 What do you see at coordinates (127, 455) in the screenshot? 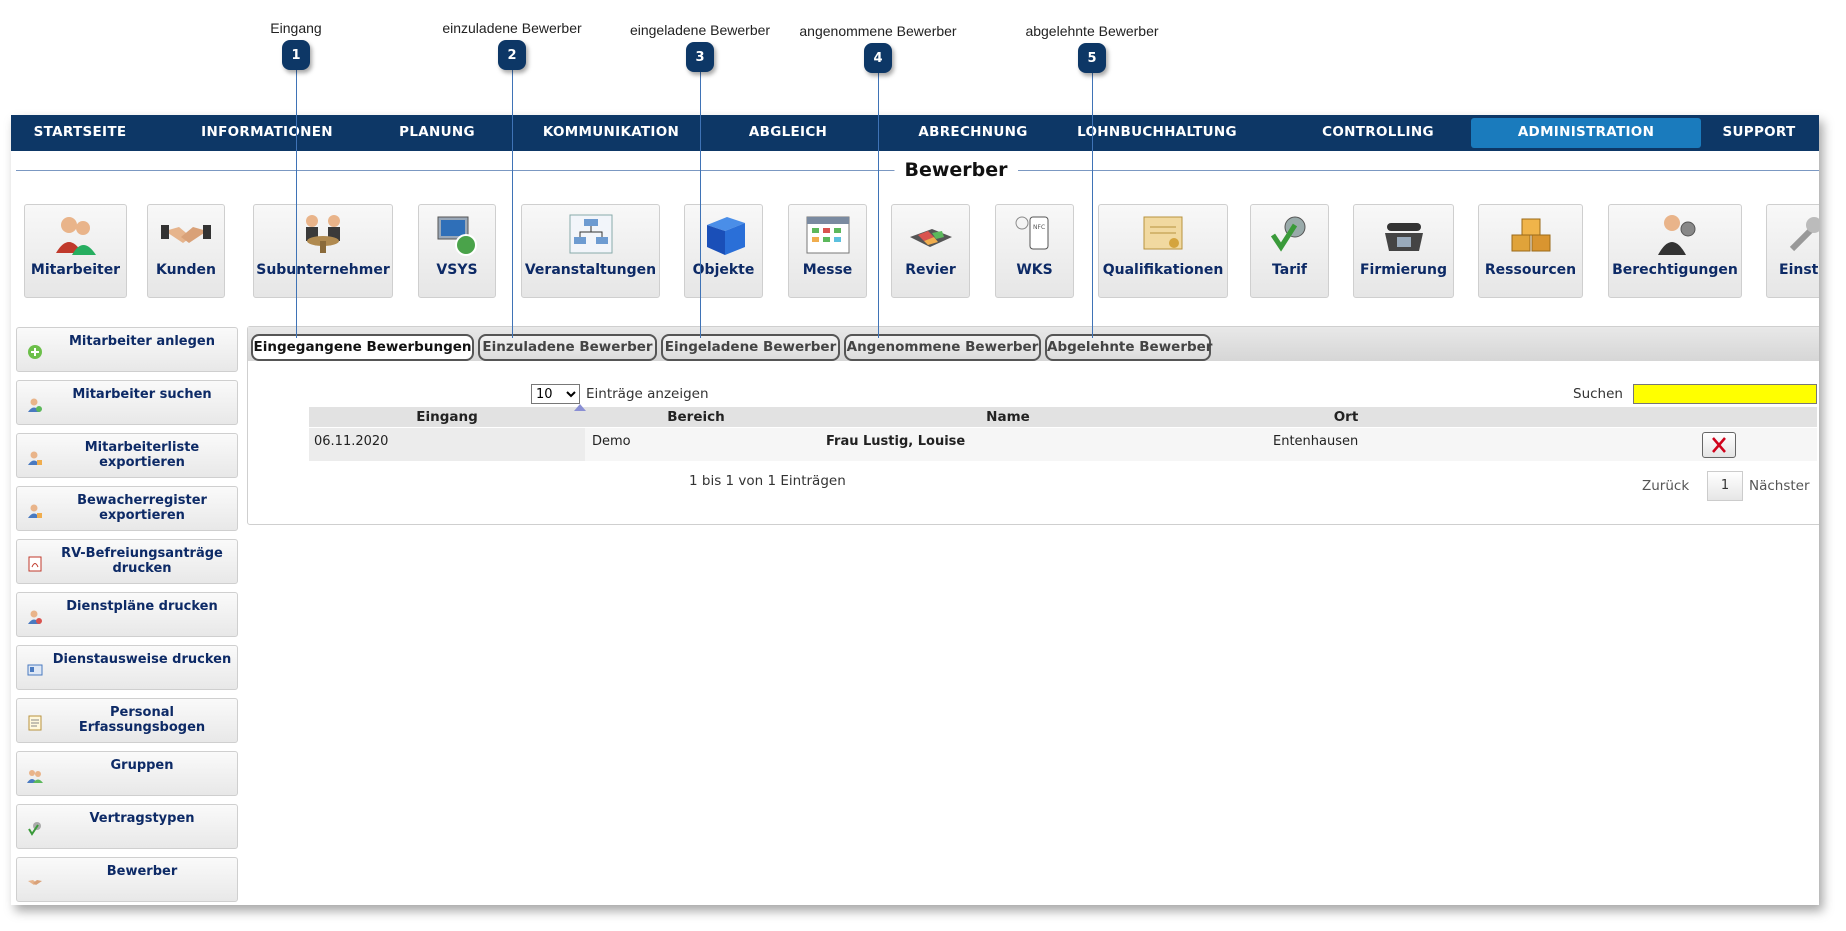
I see `sidebar-item-mitarbeiterliste-exportieren: Mitarbeiterliste exportieren` at bounding box center [127, 455].